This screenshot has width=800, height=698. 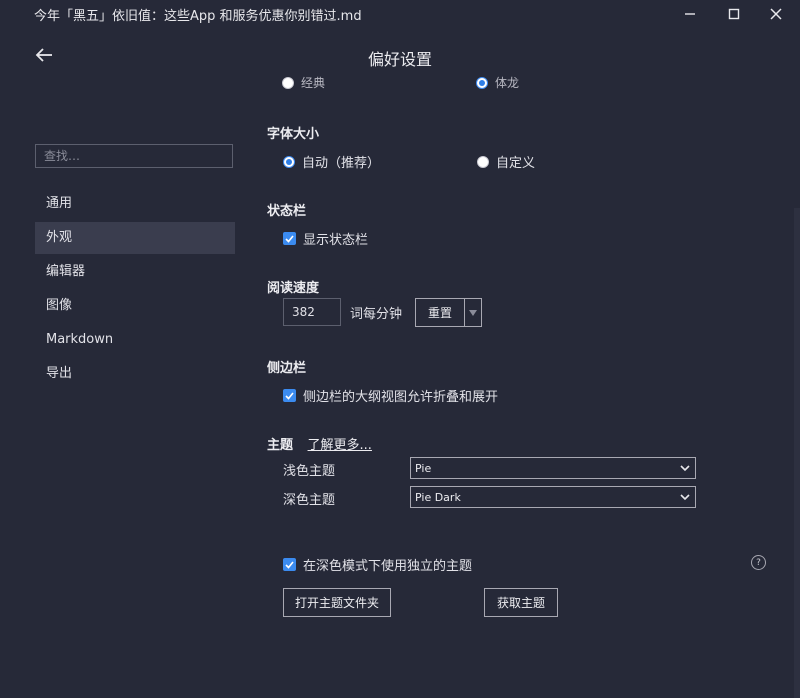 What do you see at coordinates (440, 312) in the screenshot?
I see `reset-button: 重置` at bounding box center [440, 312].